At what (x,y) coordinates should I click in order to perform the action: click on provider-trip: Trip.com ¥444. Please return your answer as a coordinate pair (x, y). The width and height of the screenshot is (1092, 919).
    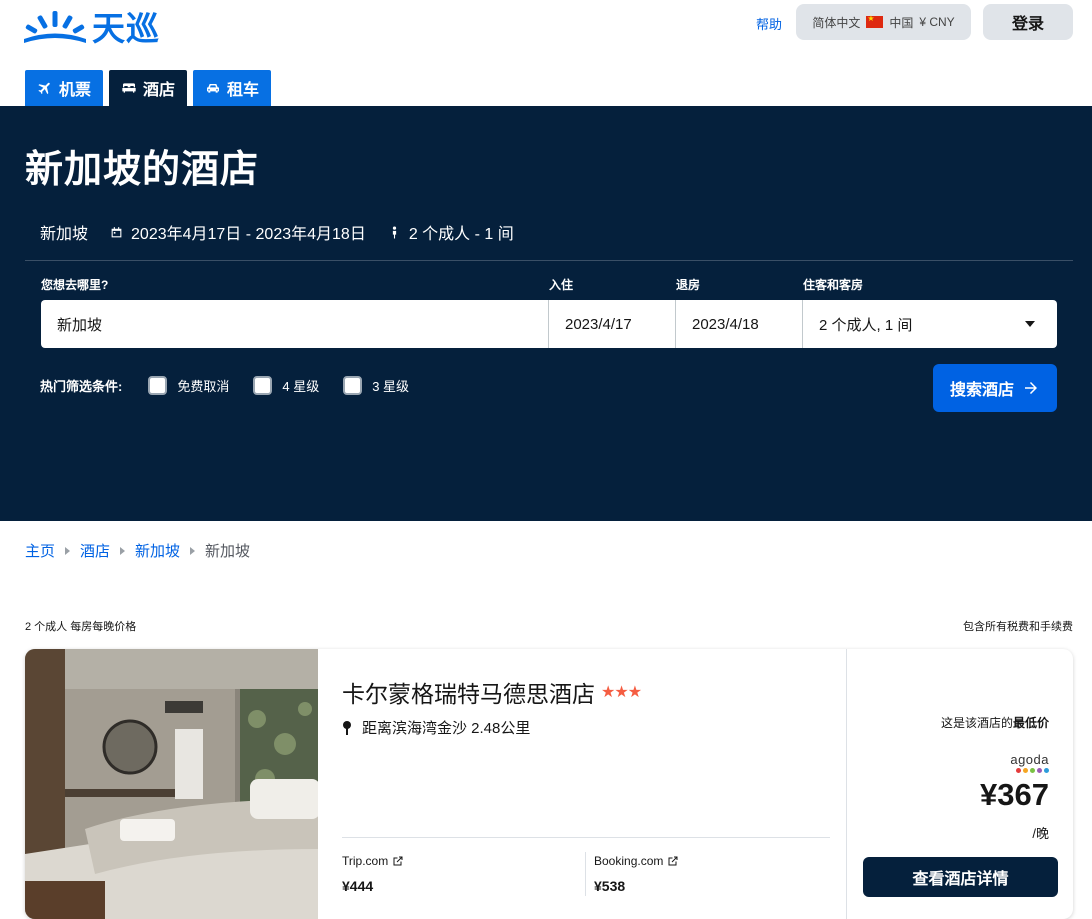
    Looking at the image, I should click on (373, 874).